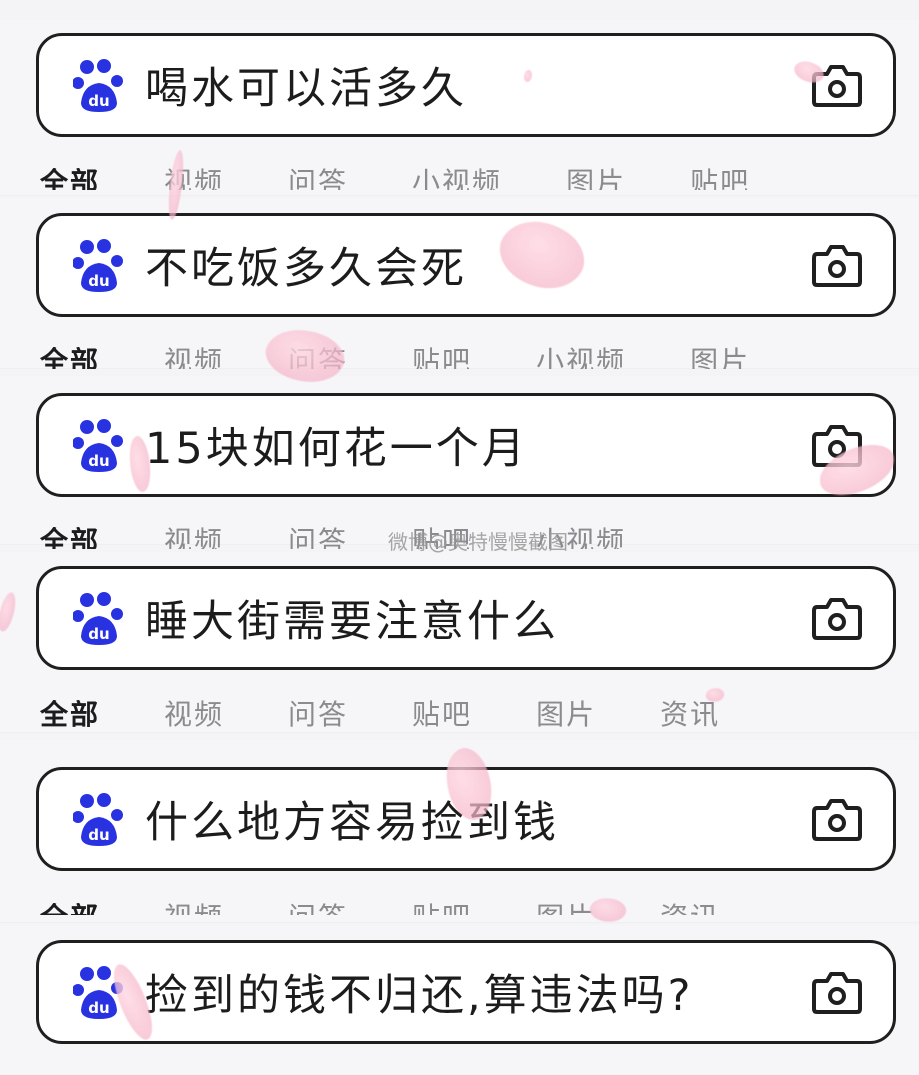 The height and width of the screenshot is (1075, 919). I want to click on search-bar: du 喝水可以活多久, so click(466, 85).